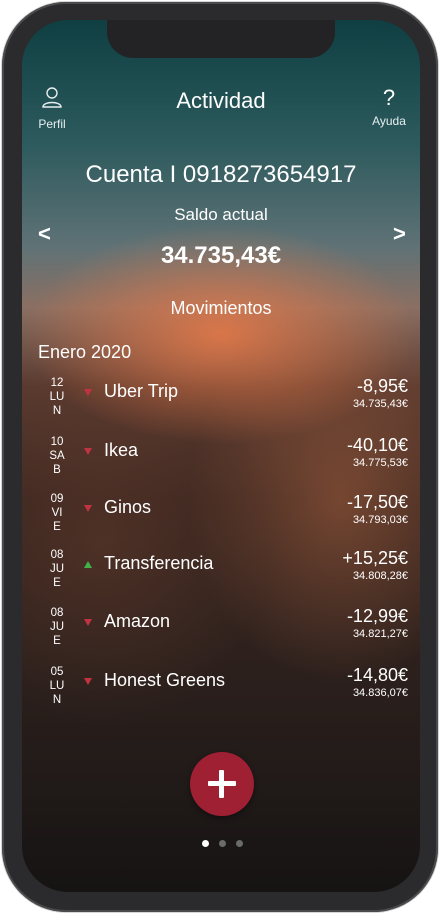 The width and height of the screenshot is (442, 916). Describe the element at coordinates (389, 121) in the screenshot. I see `help-label: Ayuda` at that location.